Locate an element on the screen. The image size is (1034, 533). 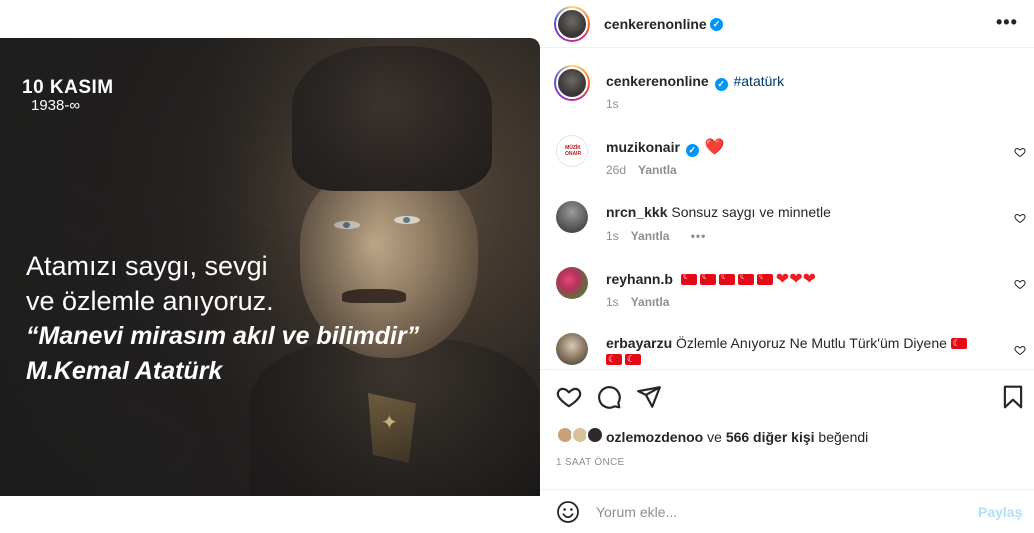
comment-text: muzikonair ✓ ❤️ is located at coordinates (665, 147).